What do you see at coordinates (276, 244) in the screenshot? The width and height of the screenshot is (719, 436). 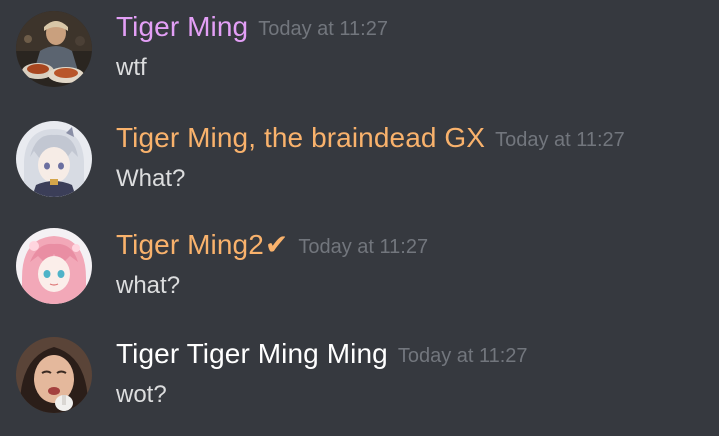 I see `checkmark-icon: ✔` at bounding box center [276, 244].